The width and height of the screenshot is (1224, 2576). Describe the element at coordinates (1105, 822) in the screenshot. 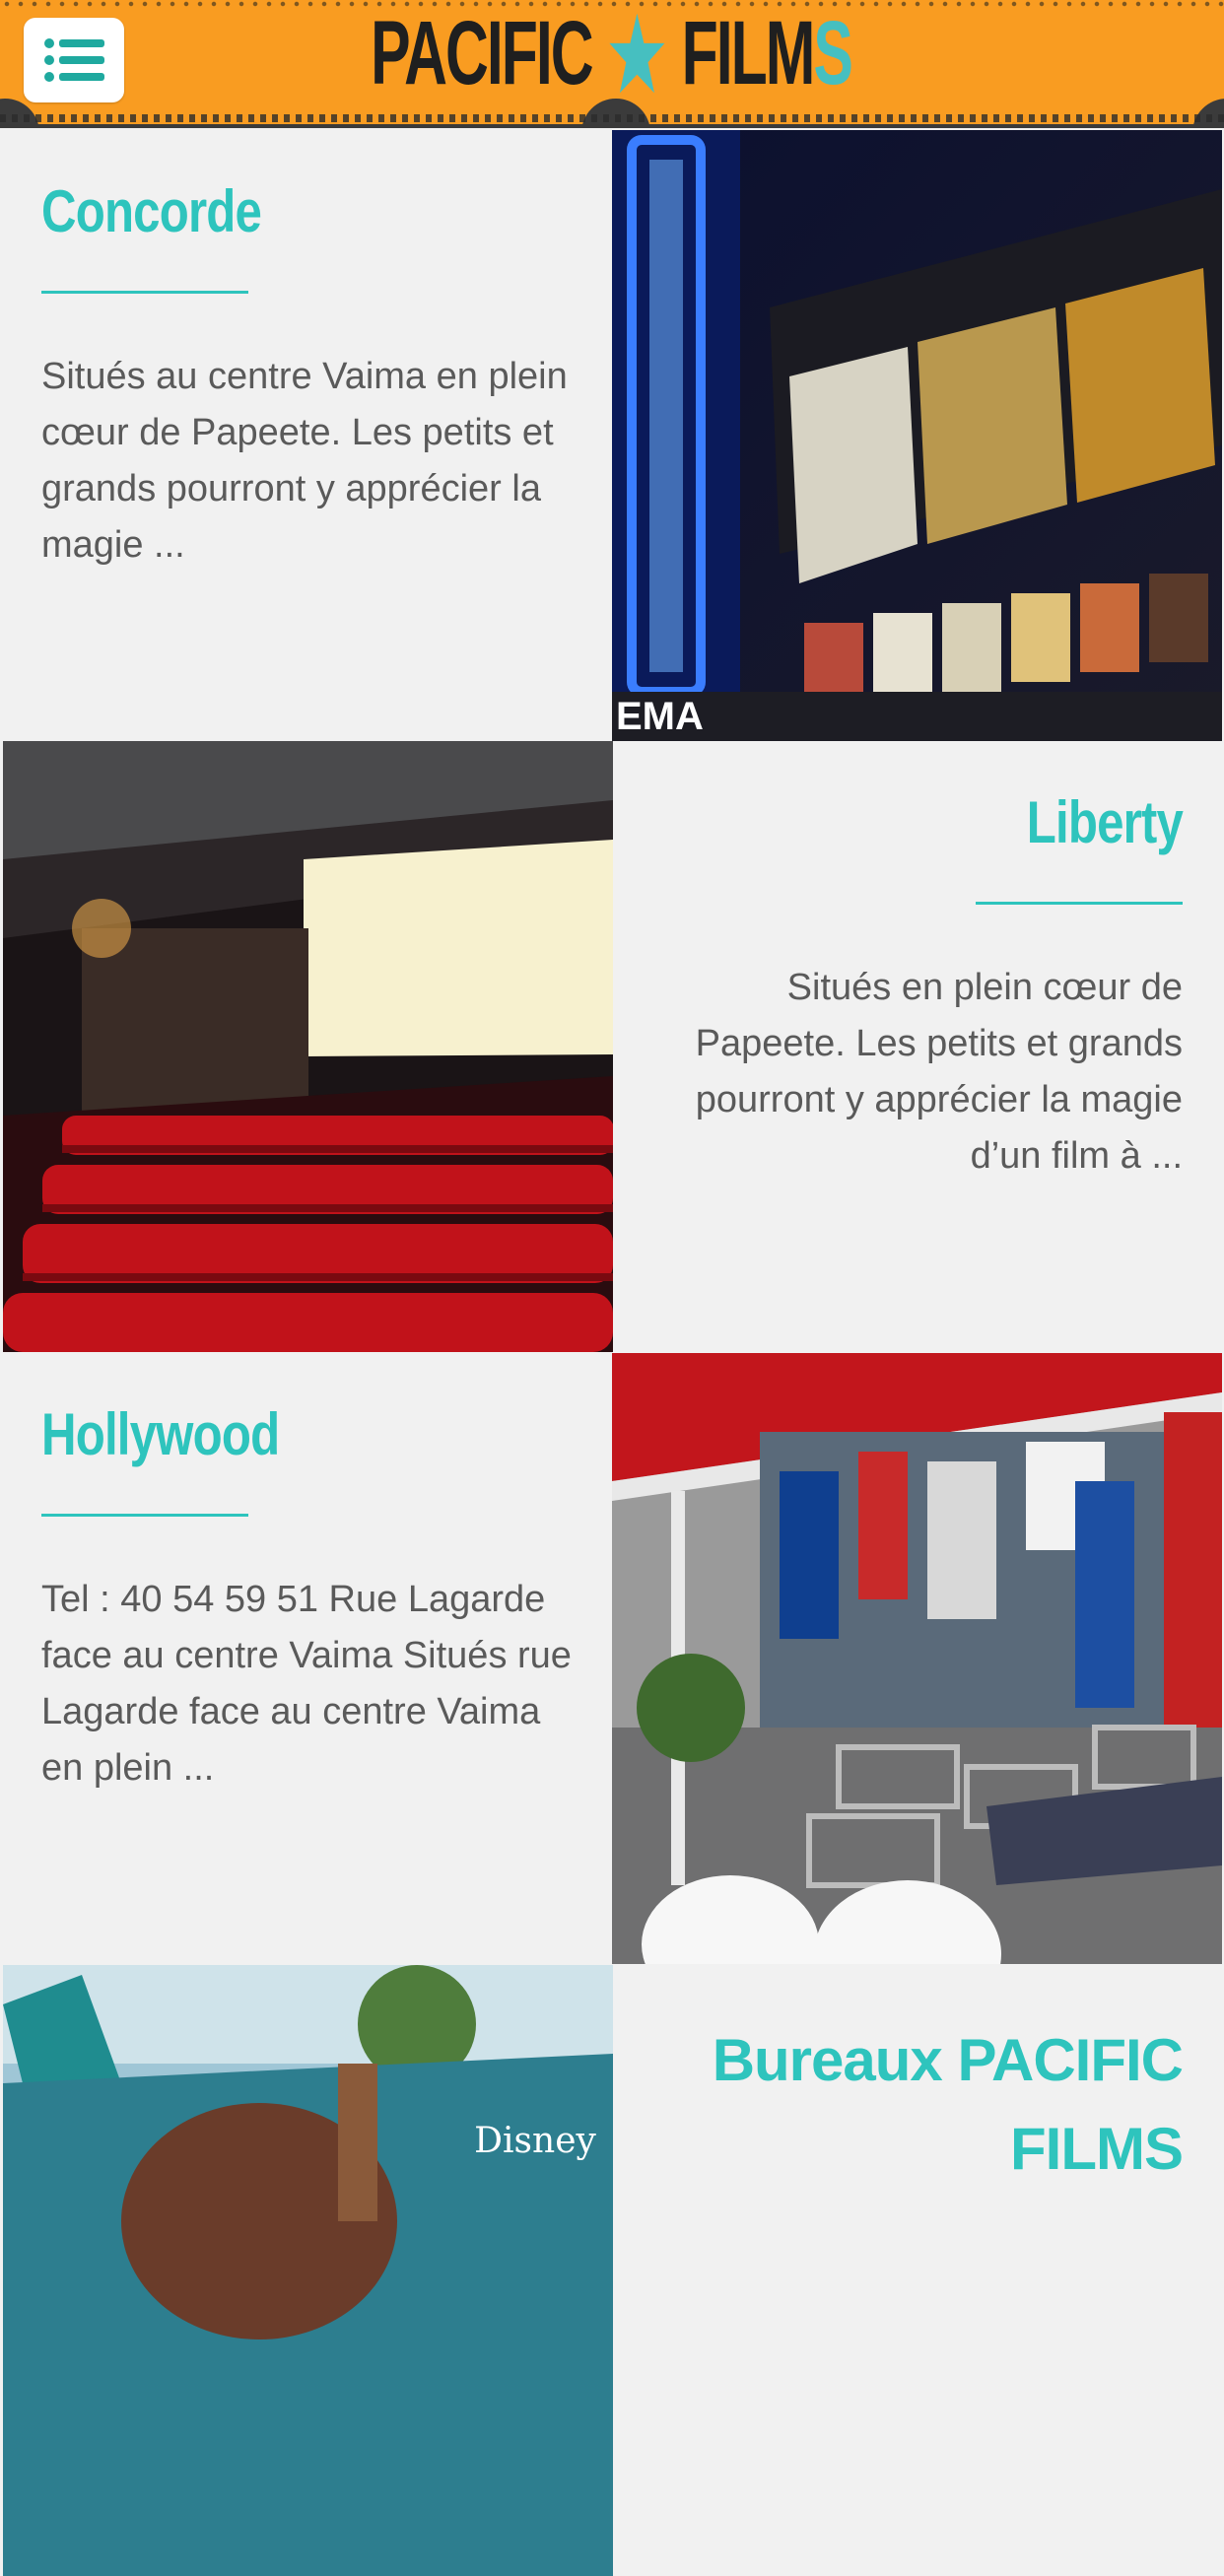

I see `cinema-title: Liberty` at that location.